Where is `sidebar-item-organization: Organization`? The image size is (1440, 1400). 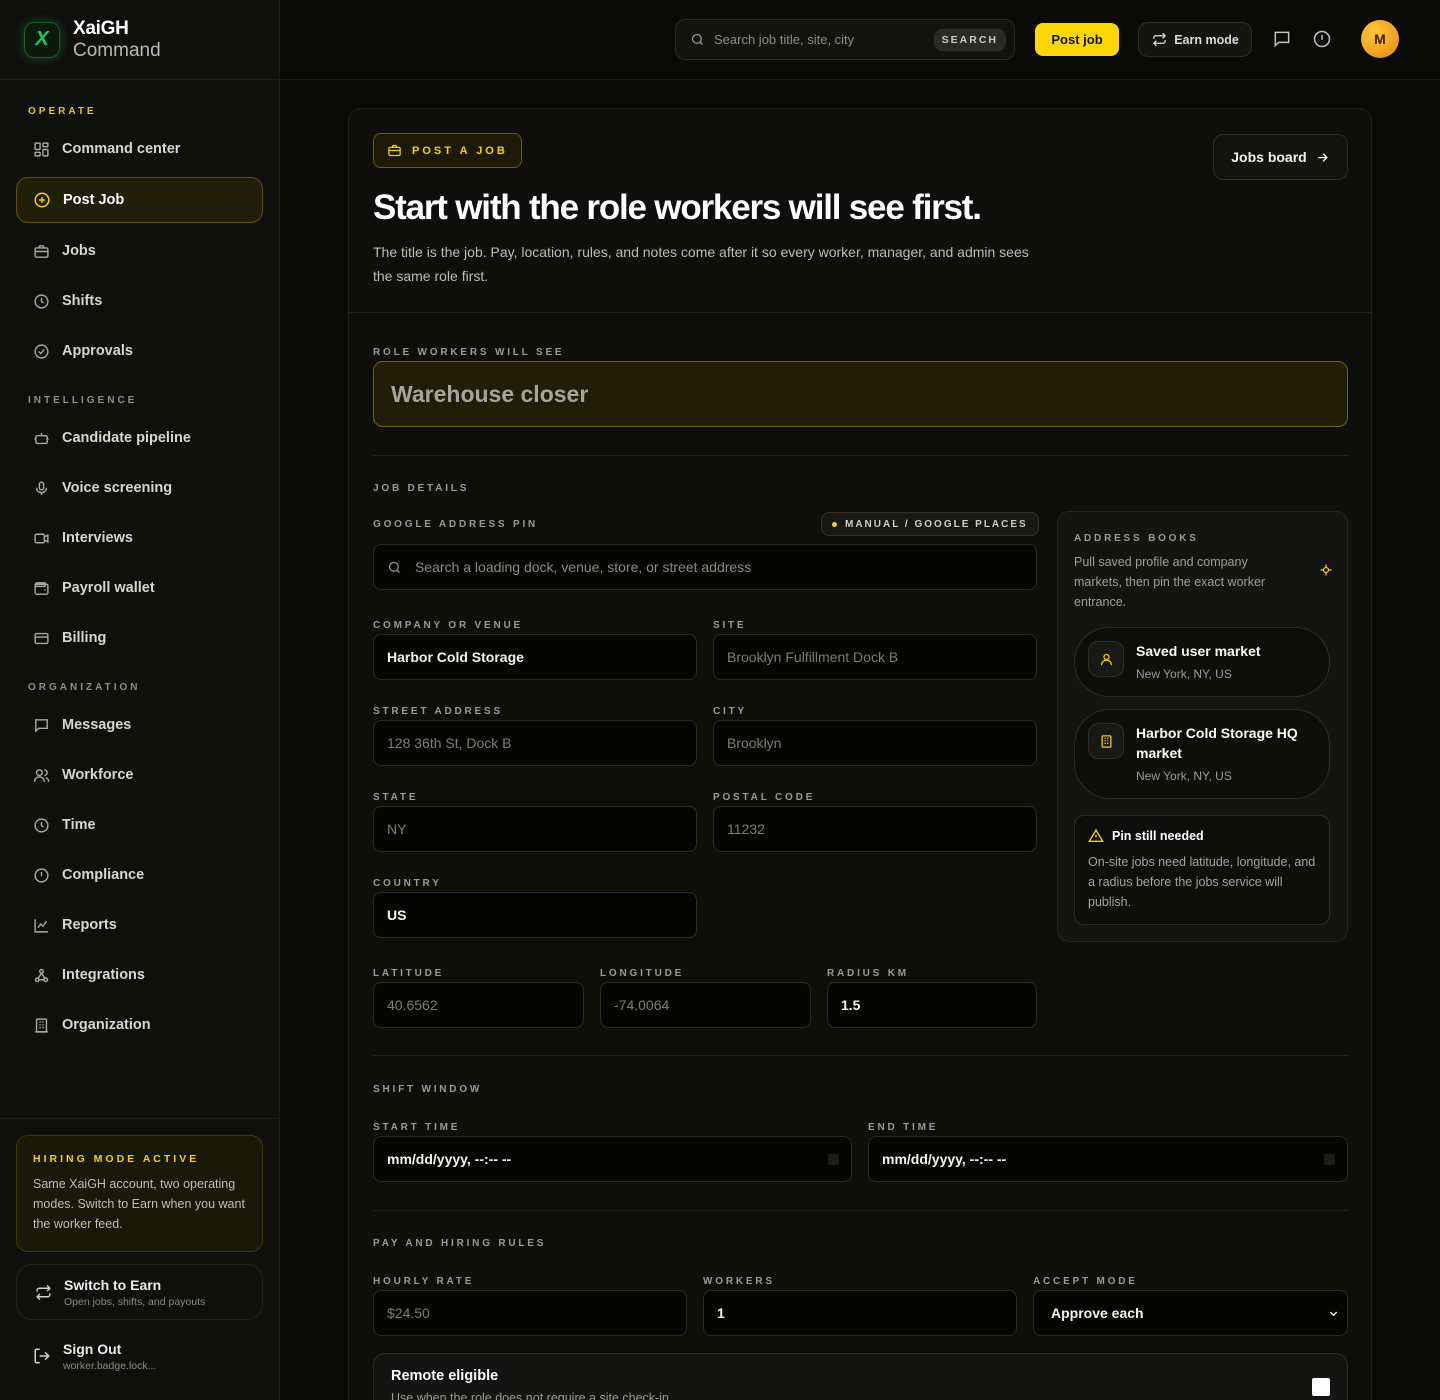
sidebar-item-organization: Organization is located at coordinates (139, 1025).